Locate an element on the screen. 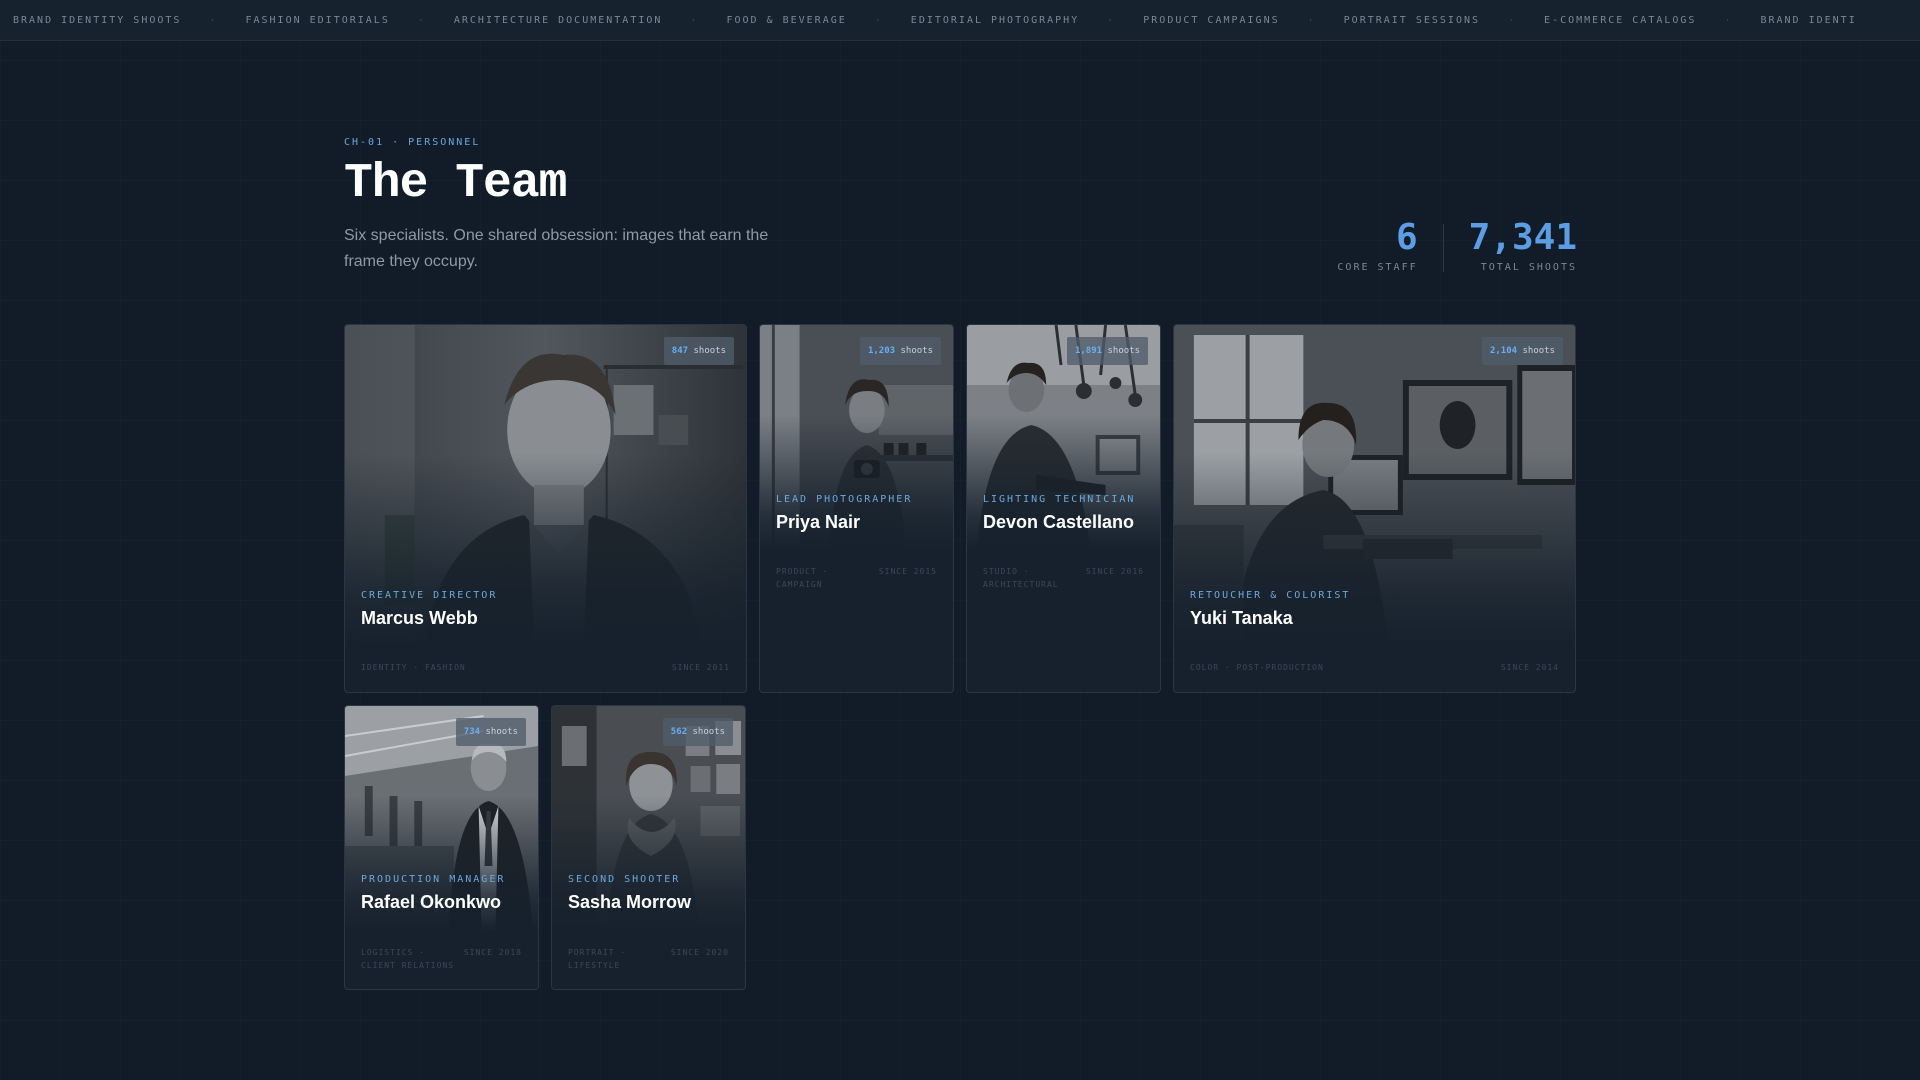 This screenshot has height=1080, width=1920. shoots-badge: 2,104 shoots is located at coordinates (1522, 351).